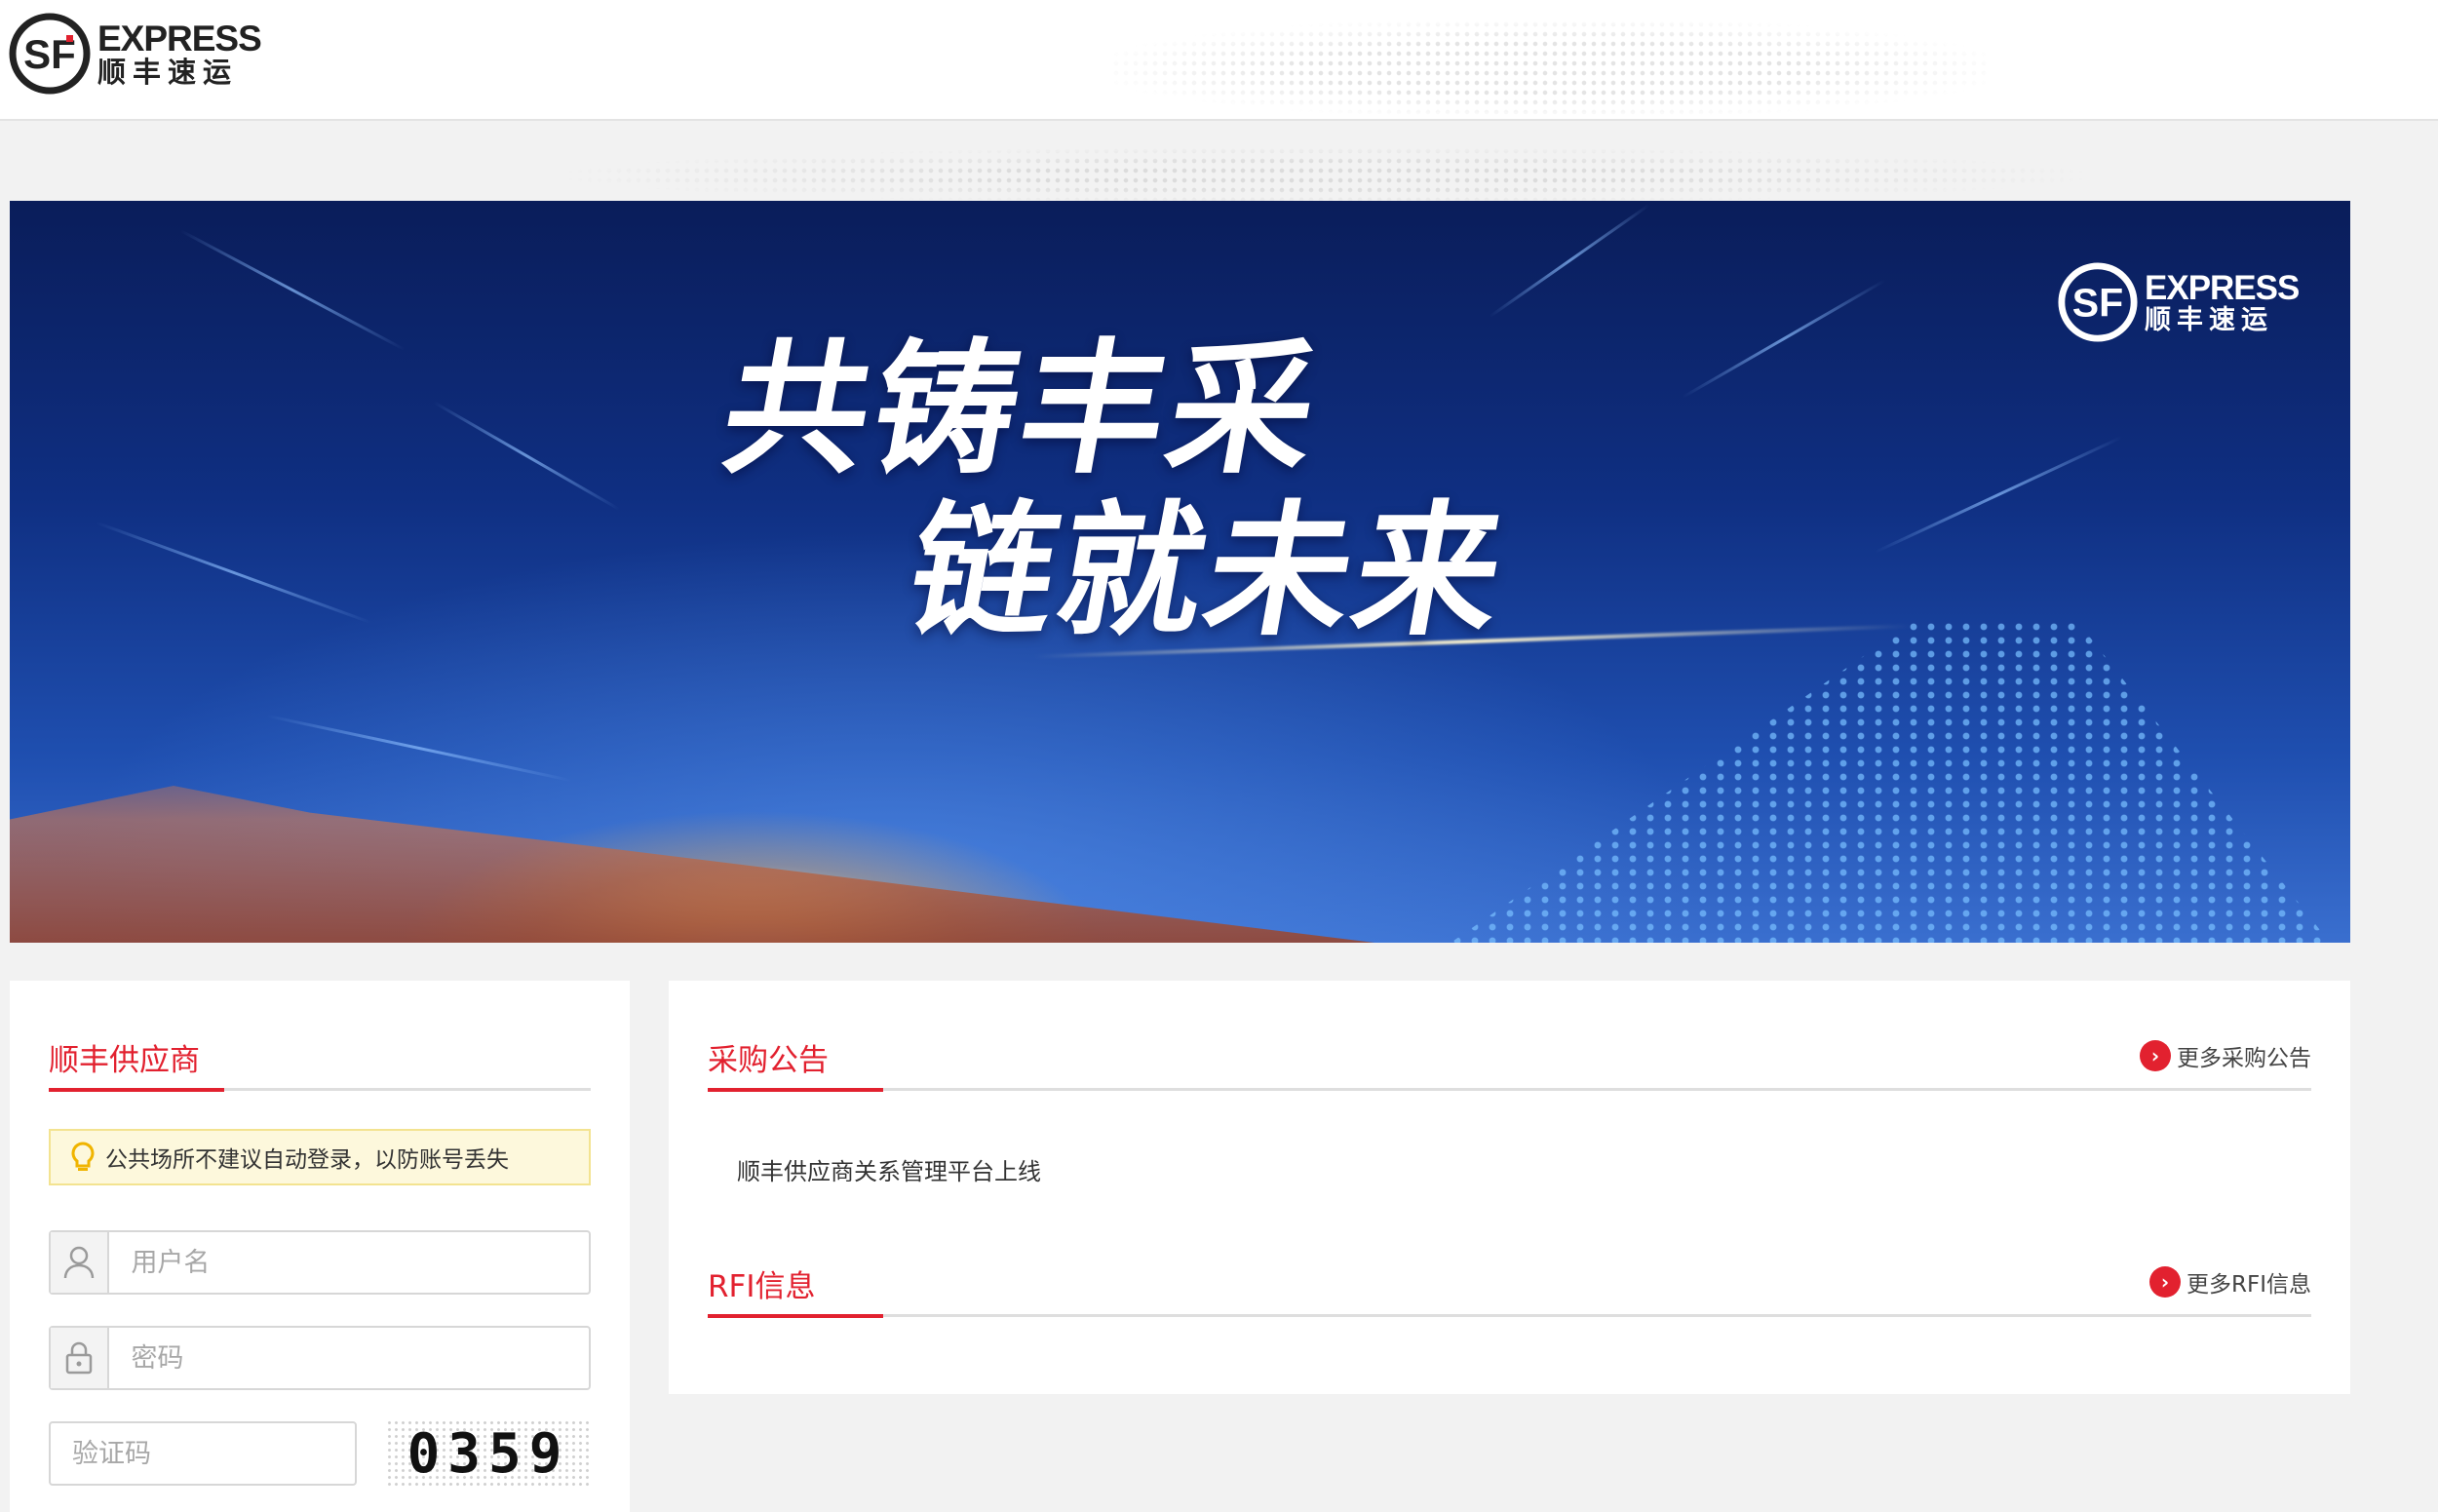 Image resolution: width=2438 pixels, height=1512 pixels. Describe the element at coordinates (889, 1169) in the screenshot. I see `announcement-item: 顺丰供应商关系管理平台上线` at that location.